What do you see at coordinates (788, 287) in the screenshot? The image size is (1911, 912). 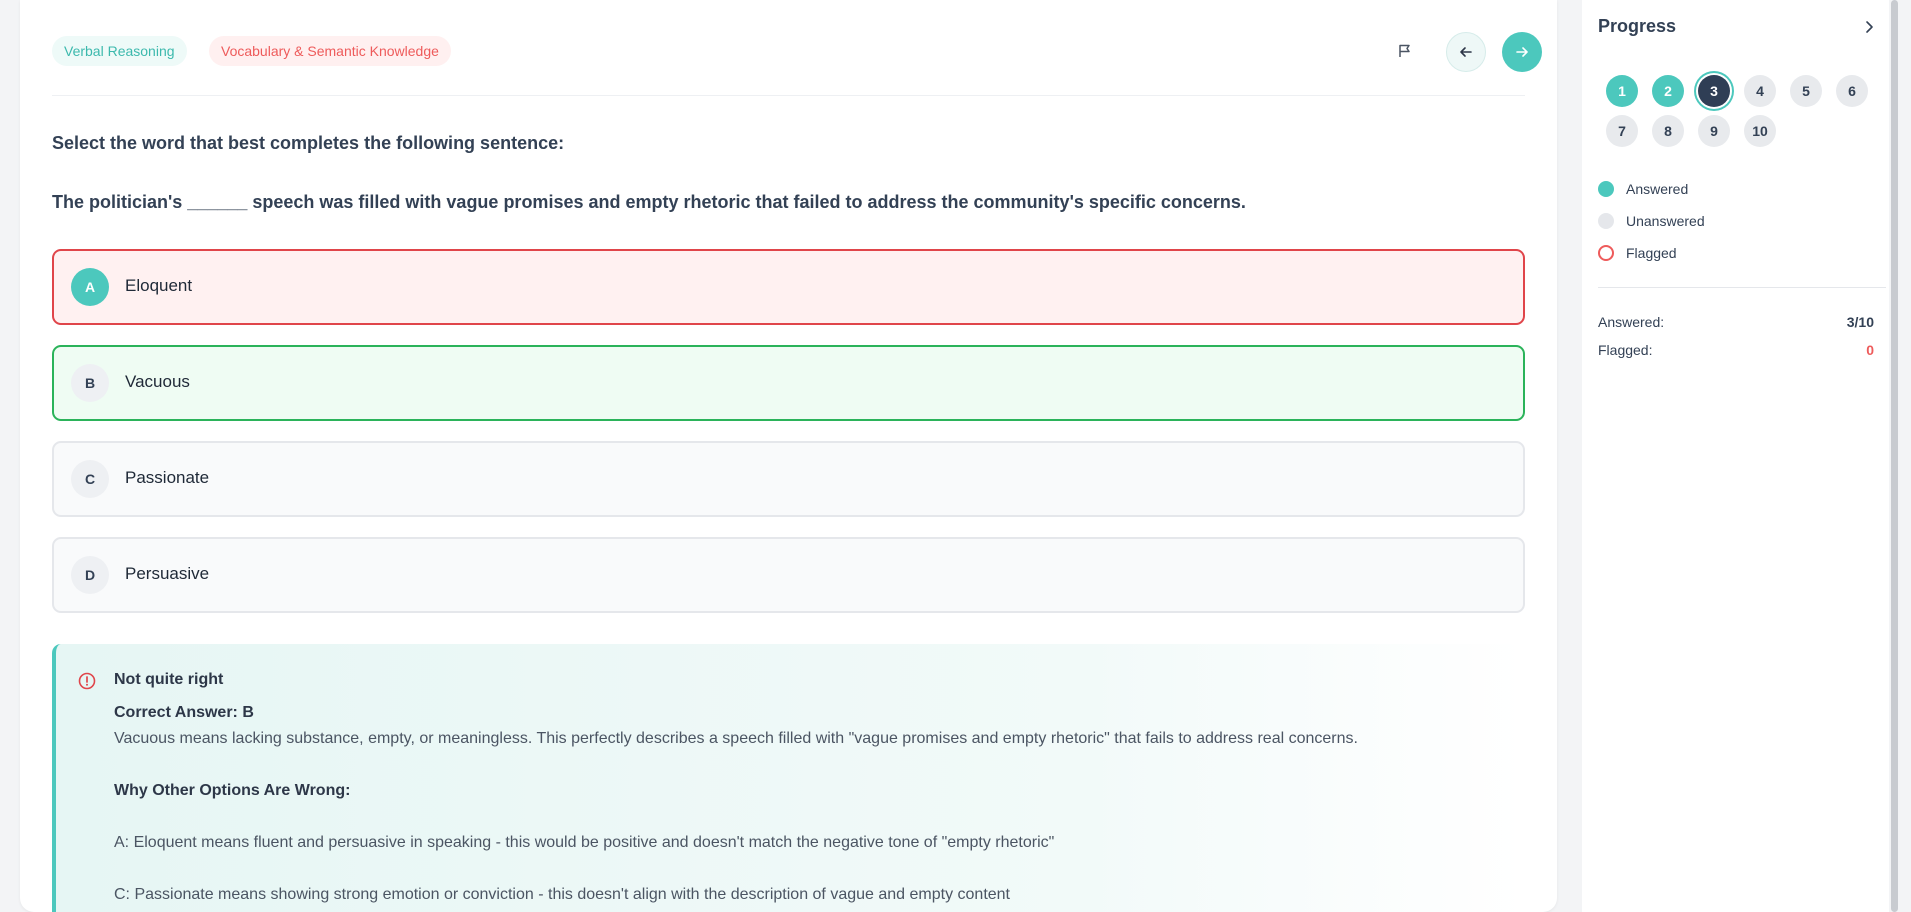 I see `option-a: A Eloquent` at bounding box center [788, 287].